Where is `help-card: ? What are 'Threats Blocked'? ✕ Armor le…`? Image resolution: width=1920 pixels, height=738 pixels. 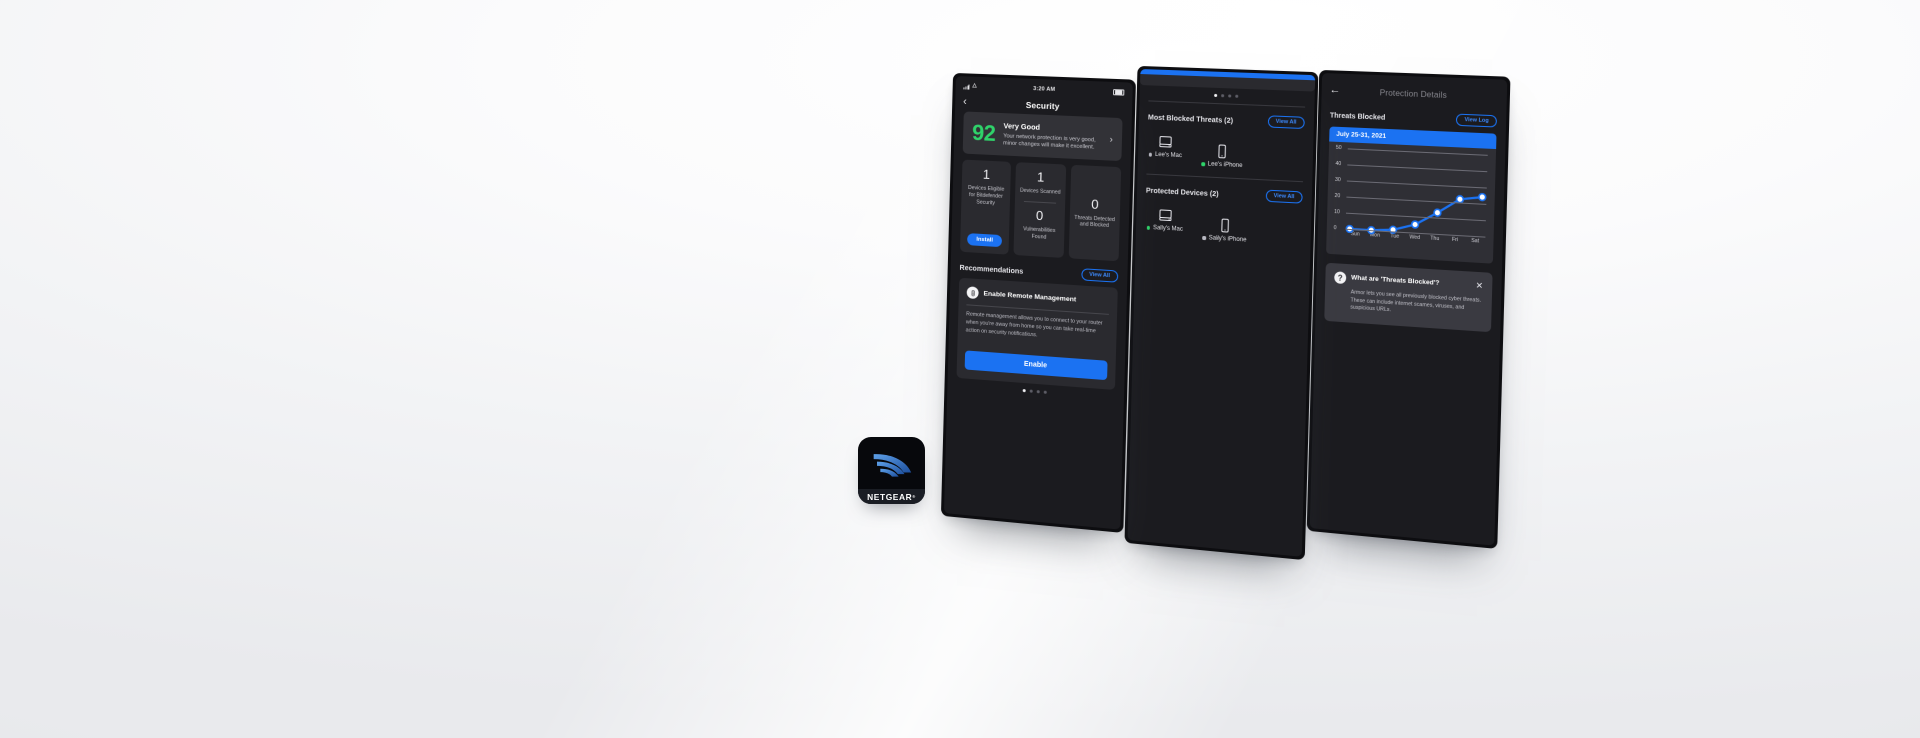 help-card: ? What are 'Threats Blocked'? ✕ Armor le… is located at coordinates (1408, 297).